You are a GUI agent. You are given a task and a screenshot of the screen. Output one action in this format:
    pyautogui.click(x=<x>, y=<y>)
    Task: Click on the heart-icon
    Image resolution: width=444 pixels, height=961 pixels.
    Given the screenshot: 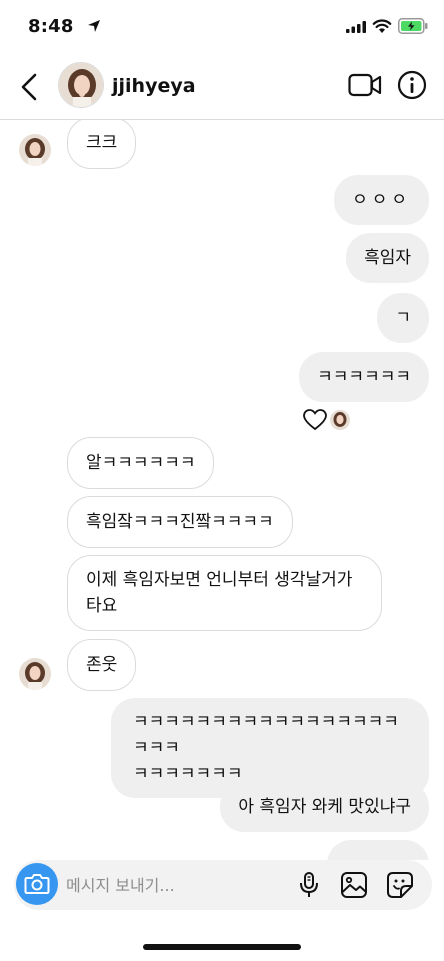 What is the action you would take?
    pyautogui.click(x=315, y=420)
    